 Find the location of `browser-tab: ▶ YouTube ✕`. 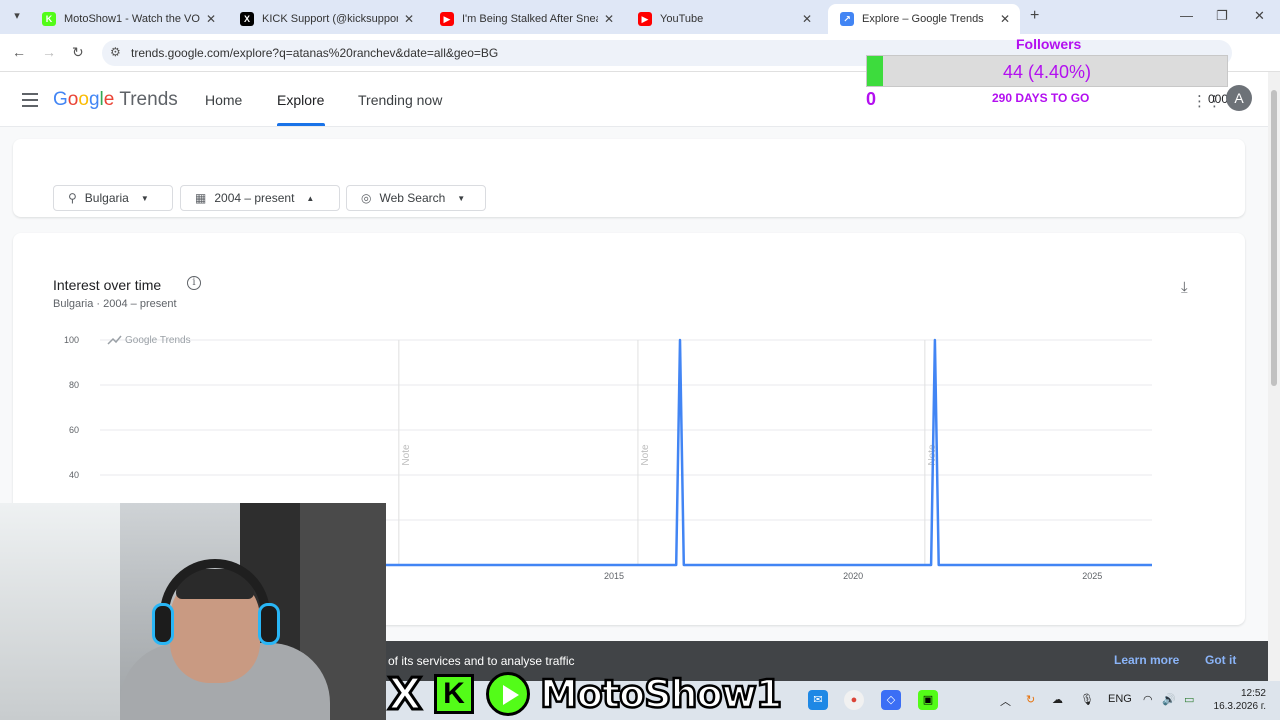

browser-tab: ▶ YouTube ✕ is located at coordinates (724, 19).